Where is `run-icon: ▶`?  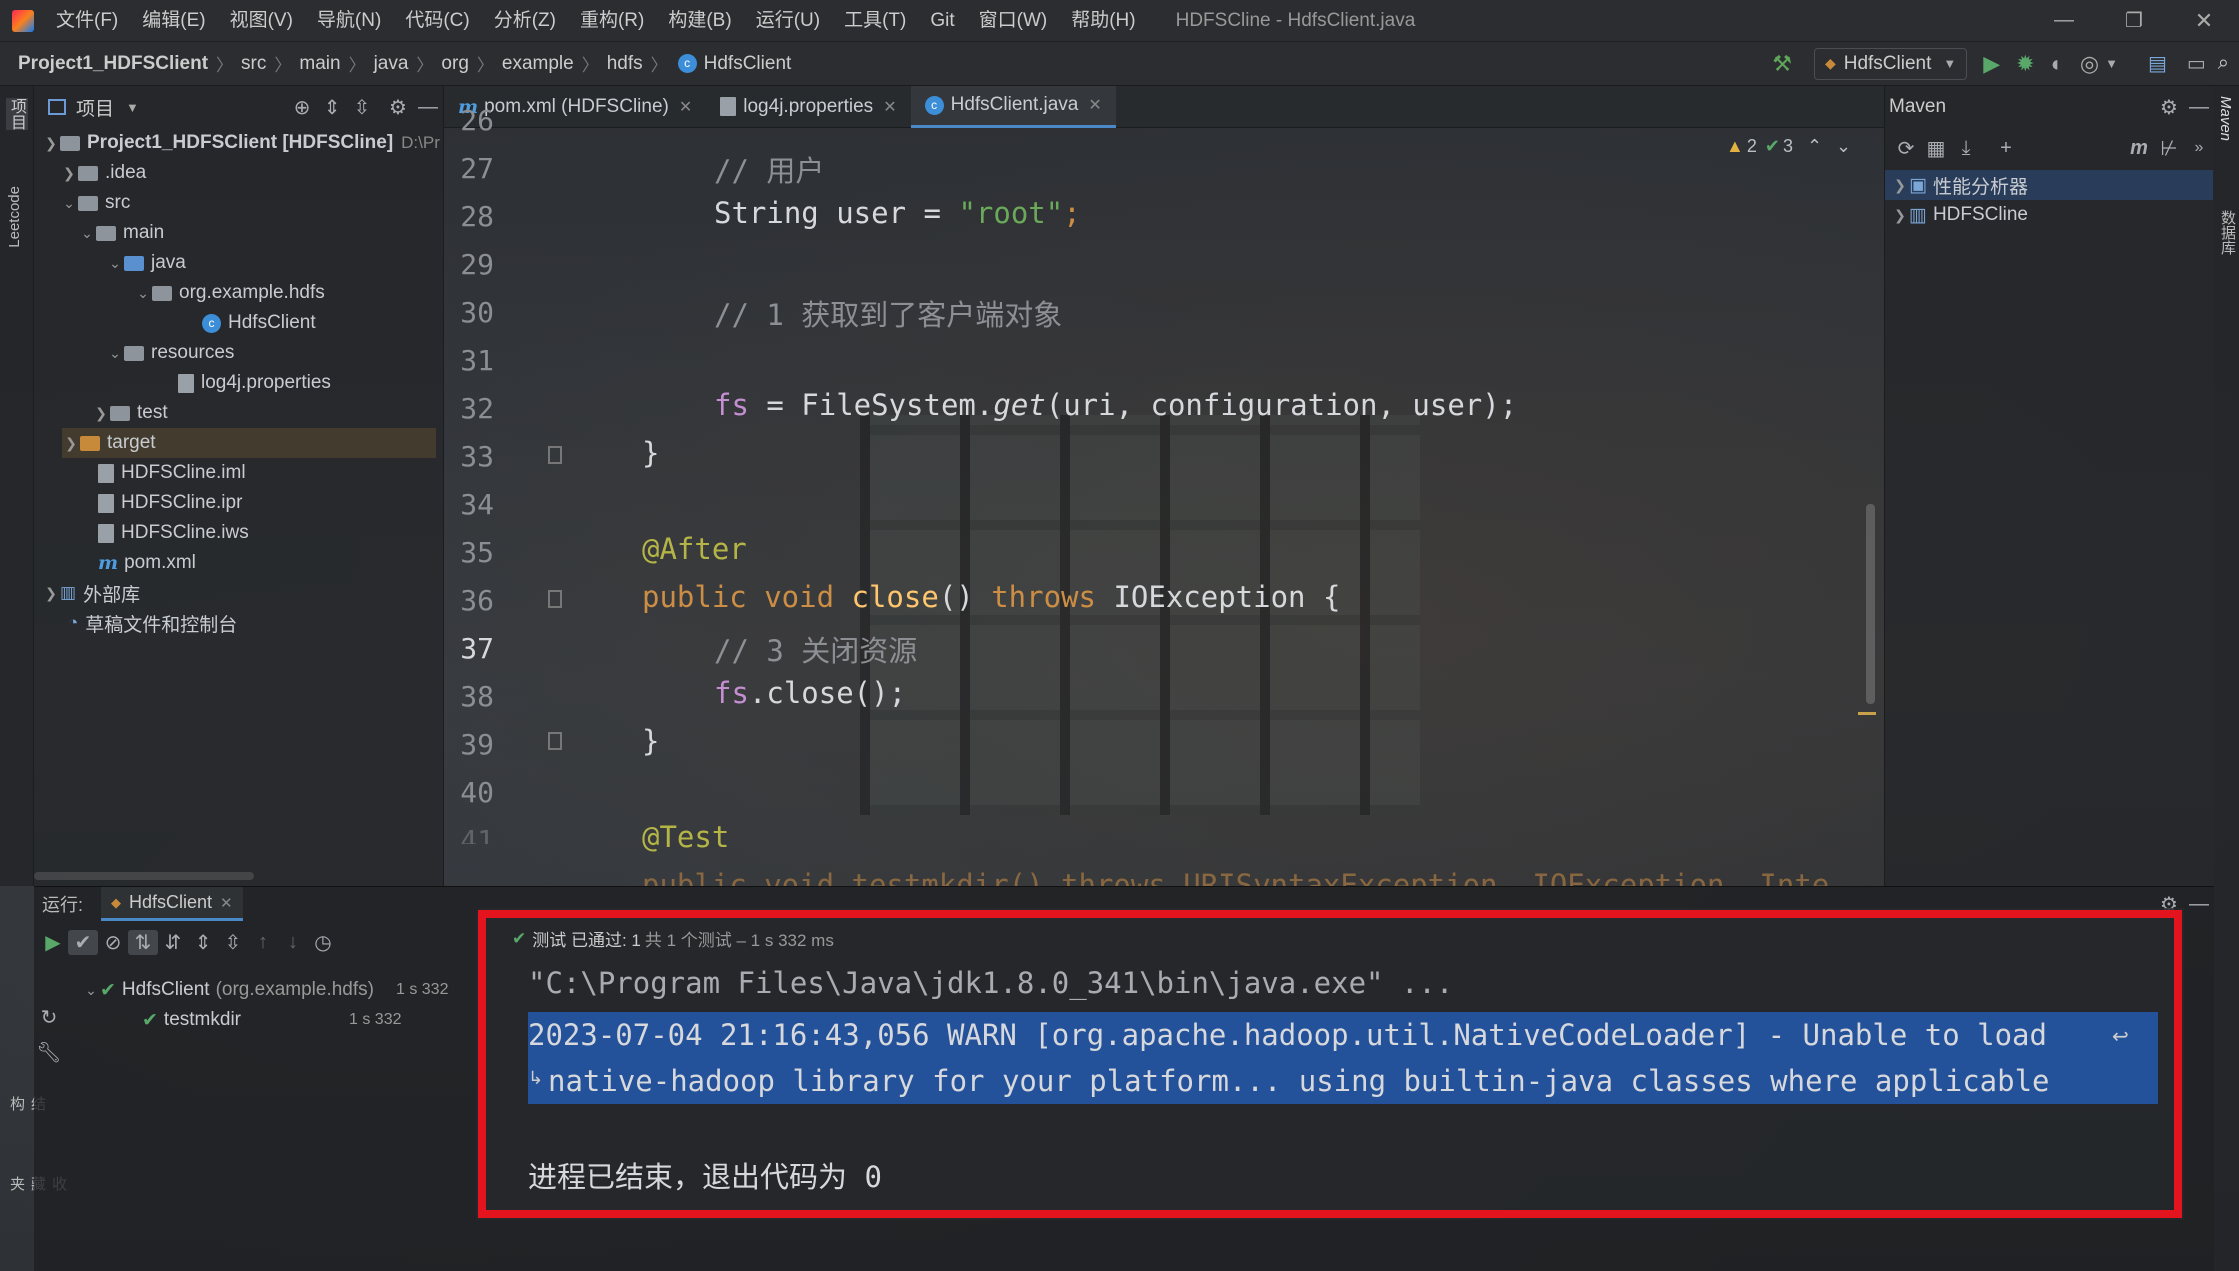
run-icon: ▶ is located at coordinates (1991, 64).